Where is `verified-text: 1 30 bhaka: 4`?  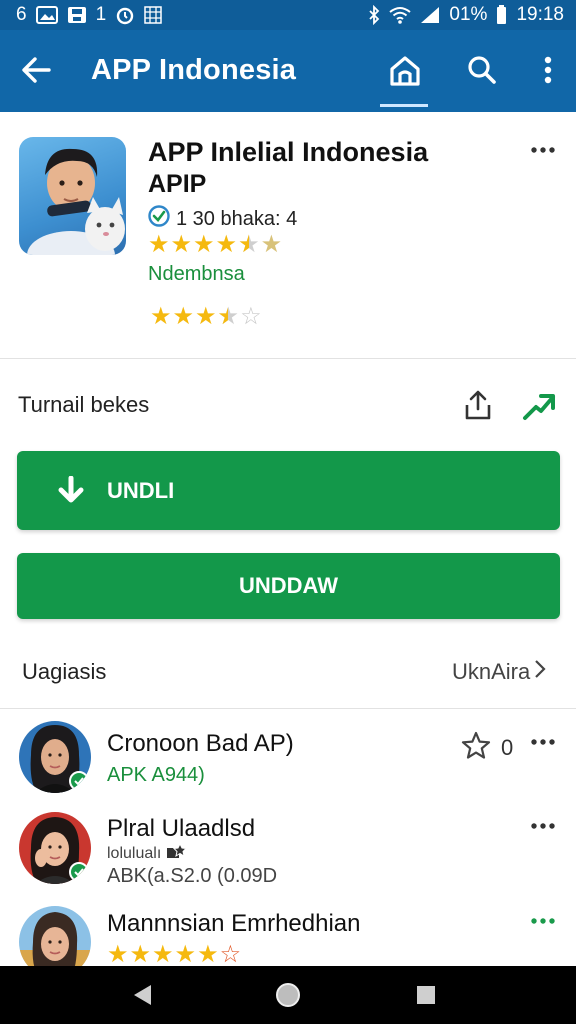
verified-text: 1 30 bhaka: 4 is located at coordinates (237, 218).